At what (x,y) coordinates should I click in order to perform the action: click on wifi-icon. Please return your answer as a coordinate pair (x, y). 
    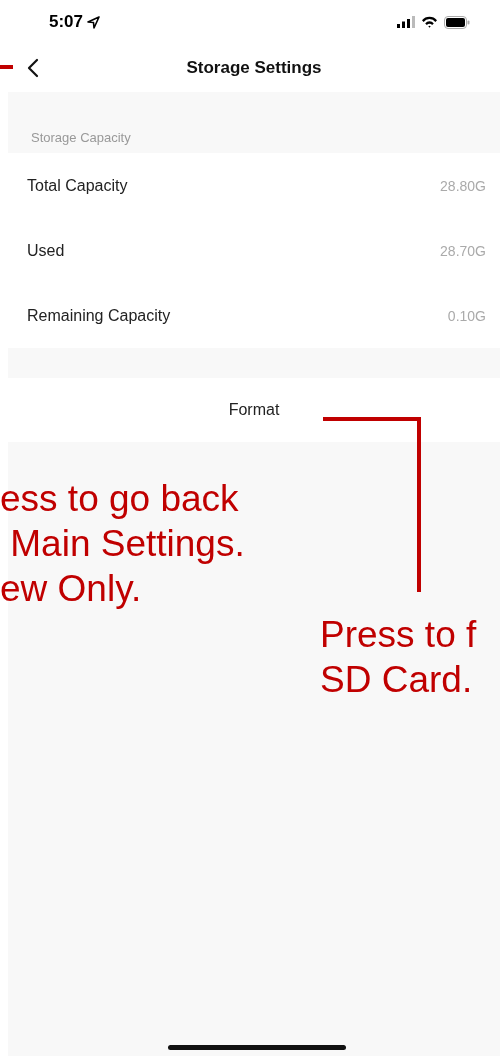
    Looking at the image, I should click on (429, 22).